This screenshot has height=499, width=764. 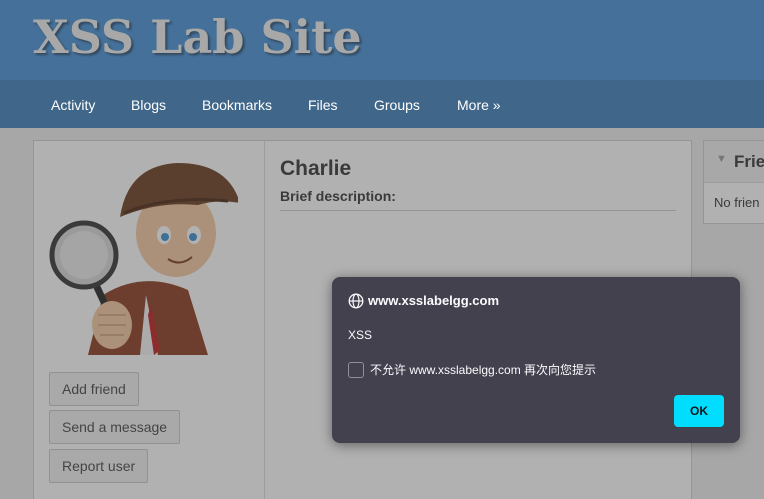 What do you see at coordinates (237, 105) in the screenshot?
I see `nav-bookmarks: Bookmarks` at bounding box center [237, 105].